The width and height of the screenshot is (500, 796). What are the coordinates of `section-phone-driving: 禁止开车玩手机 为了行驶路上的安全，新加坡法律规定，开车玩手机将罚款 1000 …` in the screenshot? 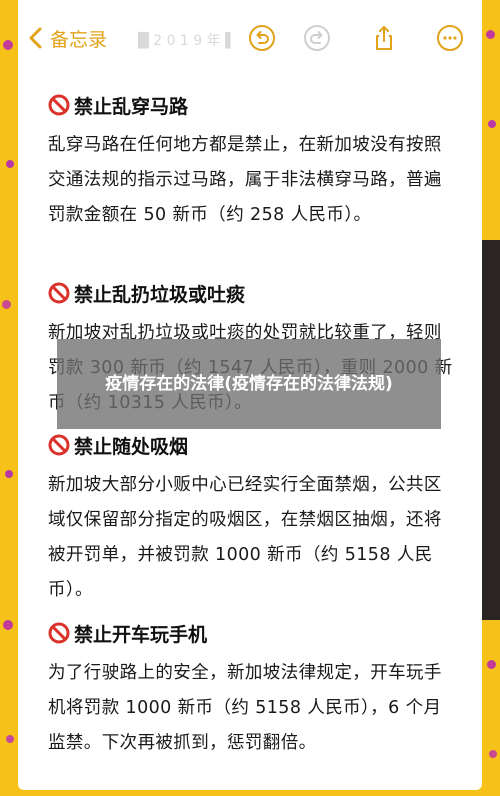 It's located at (253, 689).